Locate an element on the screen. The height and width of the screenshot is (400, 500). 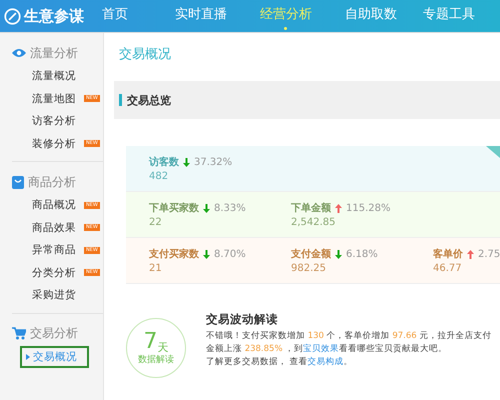
stat-value: 46.77 is located at coordinates (448, 268).